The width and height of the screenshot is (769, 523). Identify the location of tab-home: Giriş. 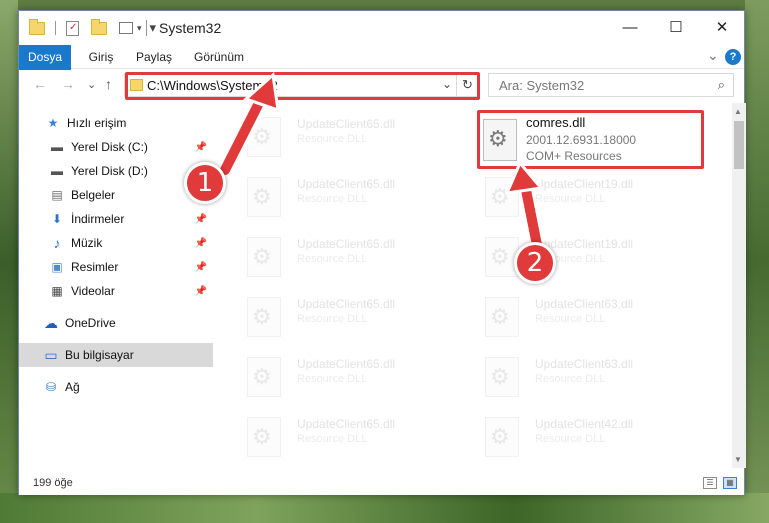
(101, 57).